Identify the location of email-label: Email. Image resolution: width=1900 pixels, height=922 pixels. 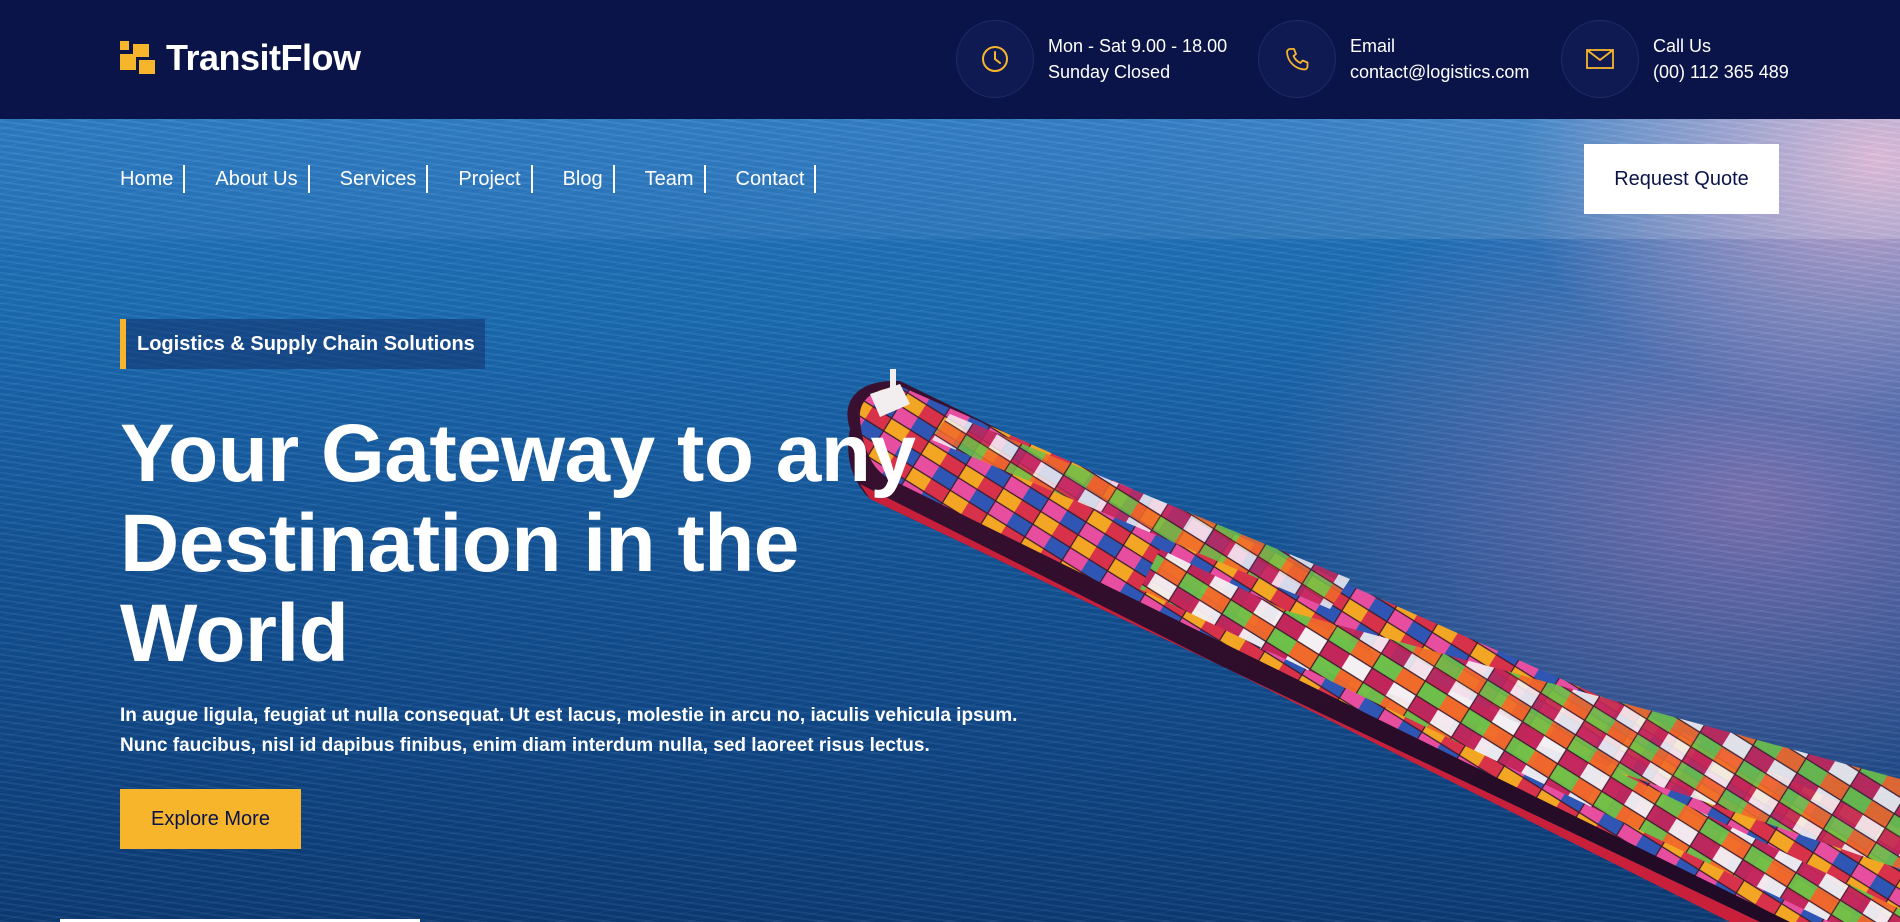
(1373, 46).